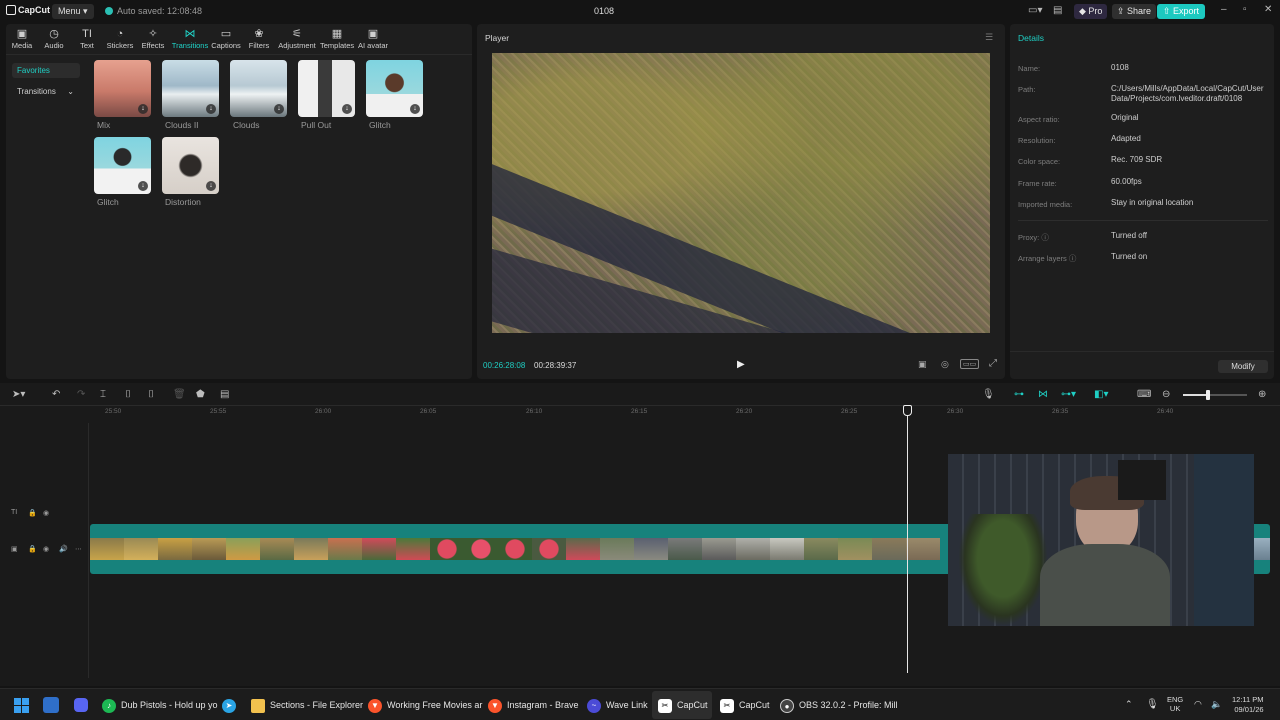 This screenshot has height=720, width=1280. Describe the element at coordinates (160, 705) in the screenshot. I see `taskbar-app-spotify: ♪ Dub Pistols - Hold up yo` at that location.